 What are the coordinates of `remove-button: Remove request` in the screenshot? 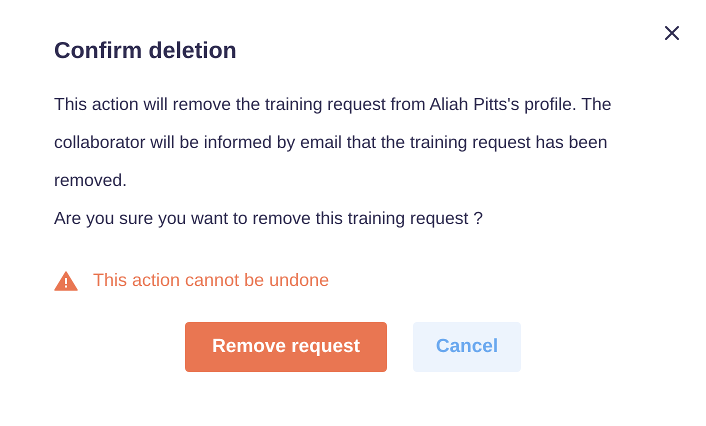 It's located at (286, 347).